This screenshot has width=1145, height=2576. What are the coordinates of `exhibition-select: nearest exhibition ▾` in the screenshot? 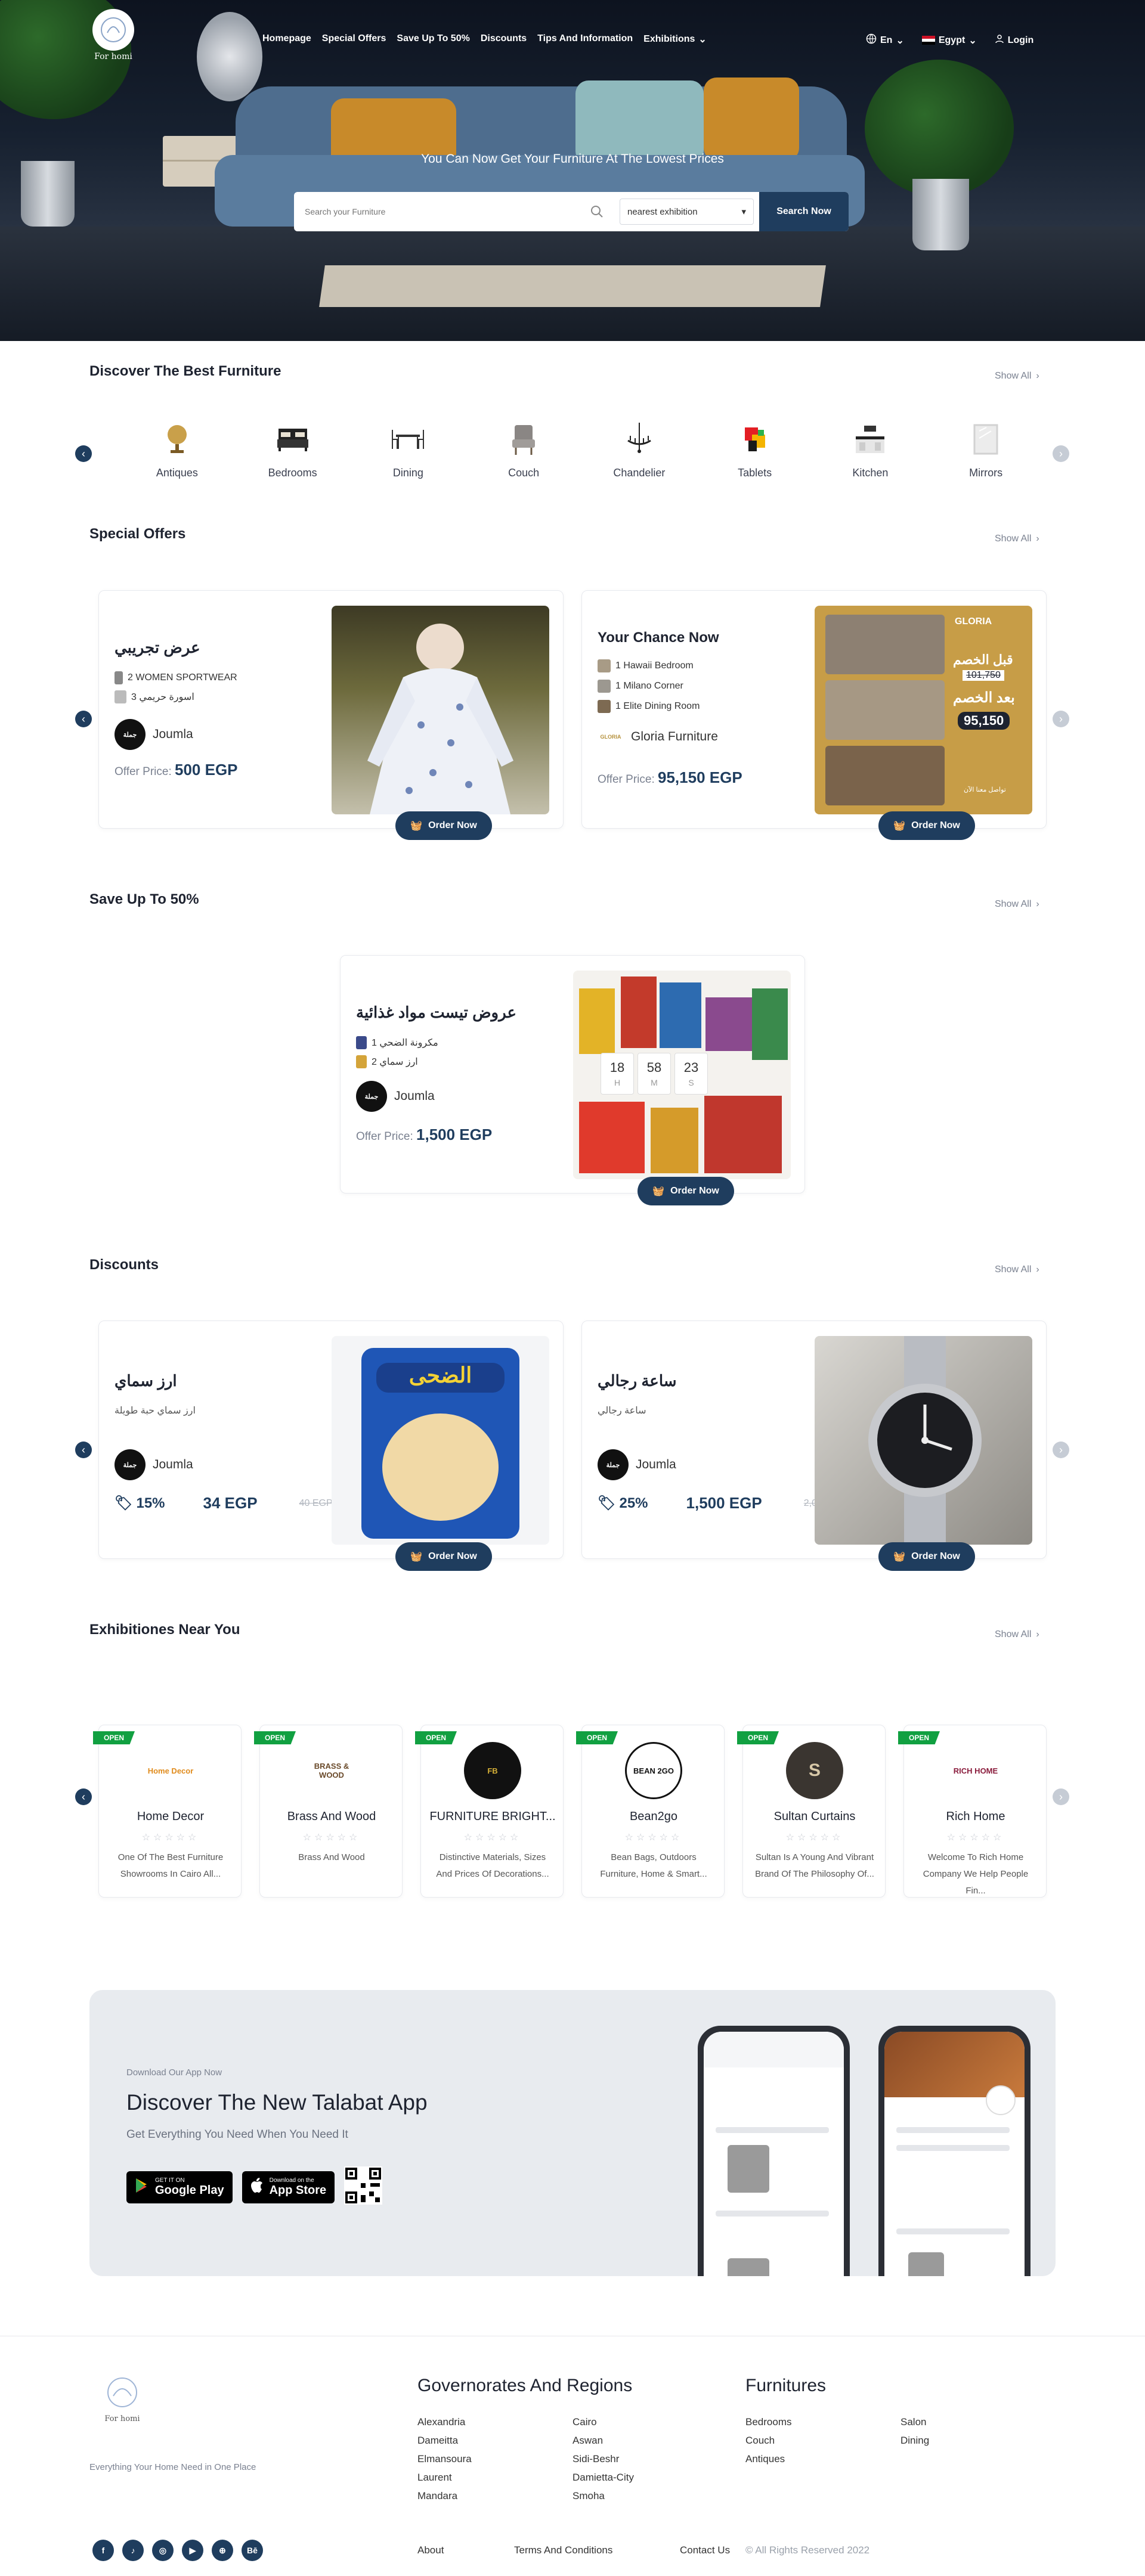 It's located at (687, 212).